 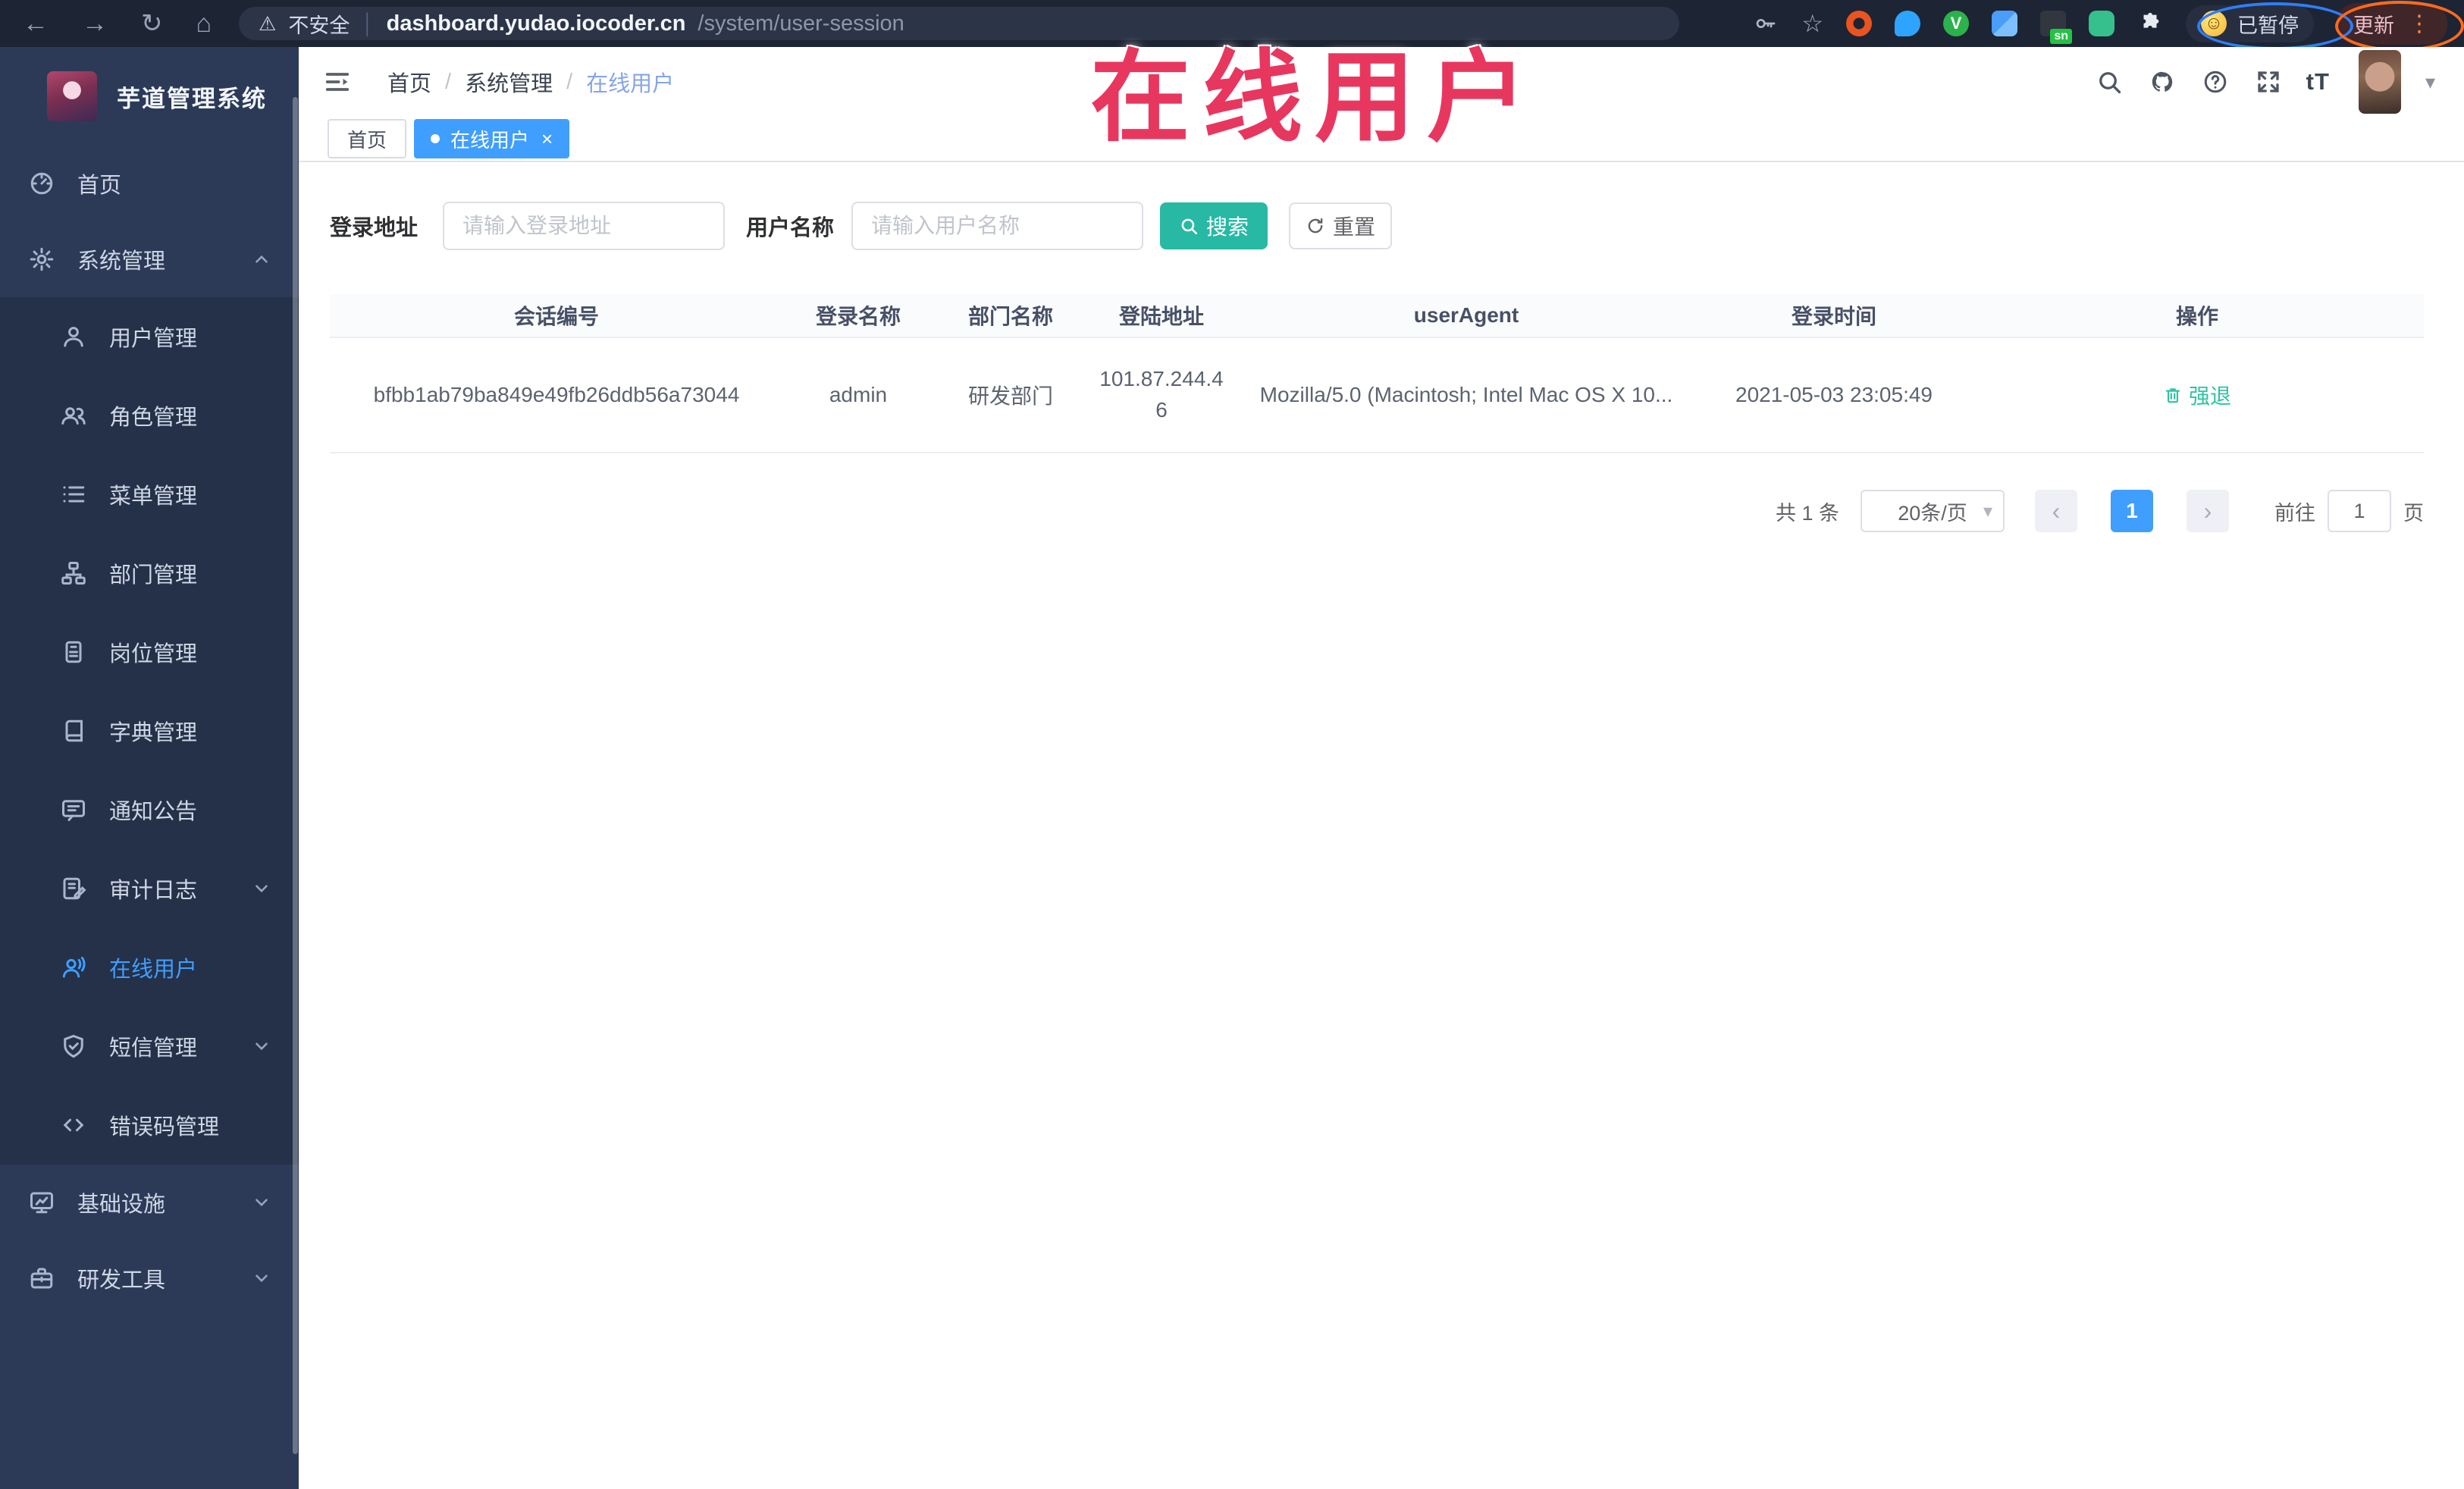 I want to click on forward-icon: →, so click(x=95, y=23).